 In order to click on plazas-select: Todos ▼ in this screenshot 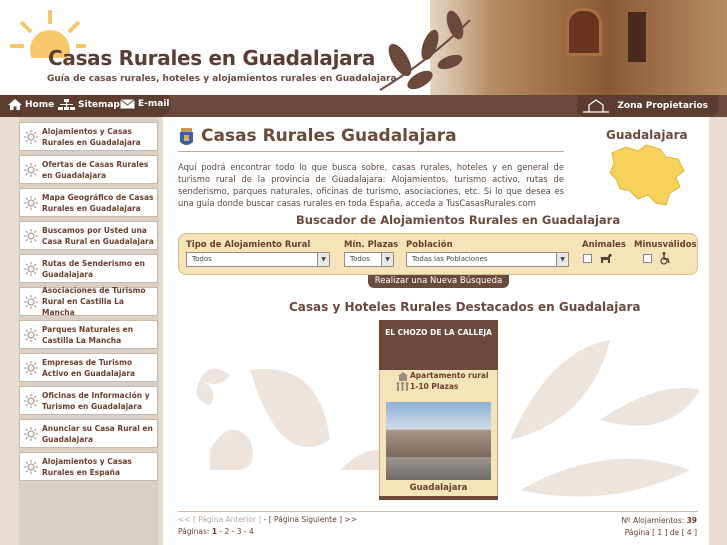, I will do `click(369, 259)`.